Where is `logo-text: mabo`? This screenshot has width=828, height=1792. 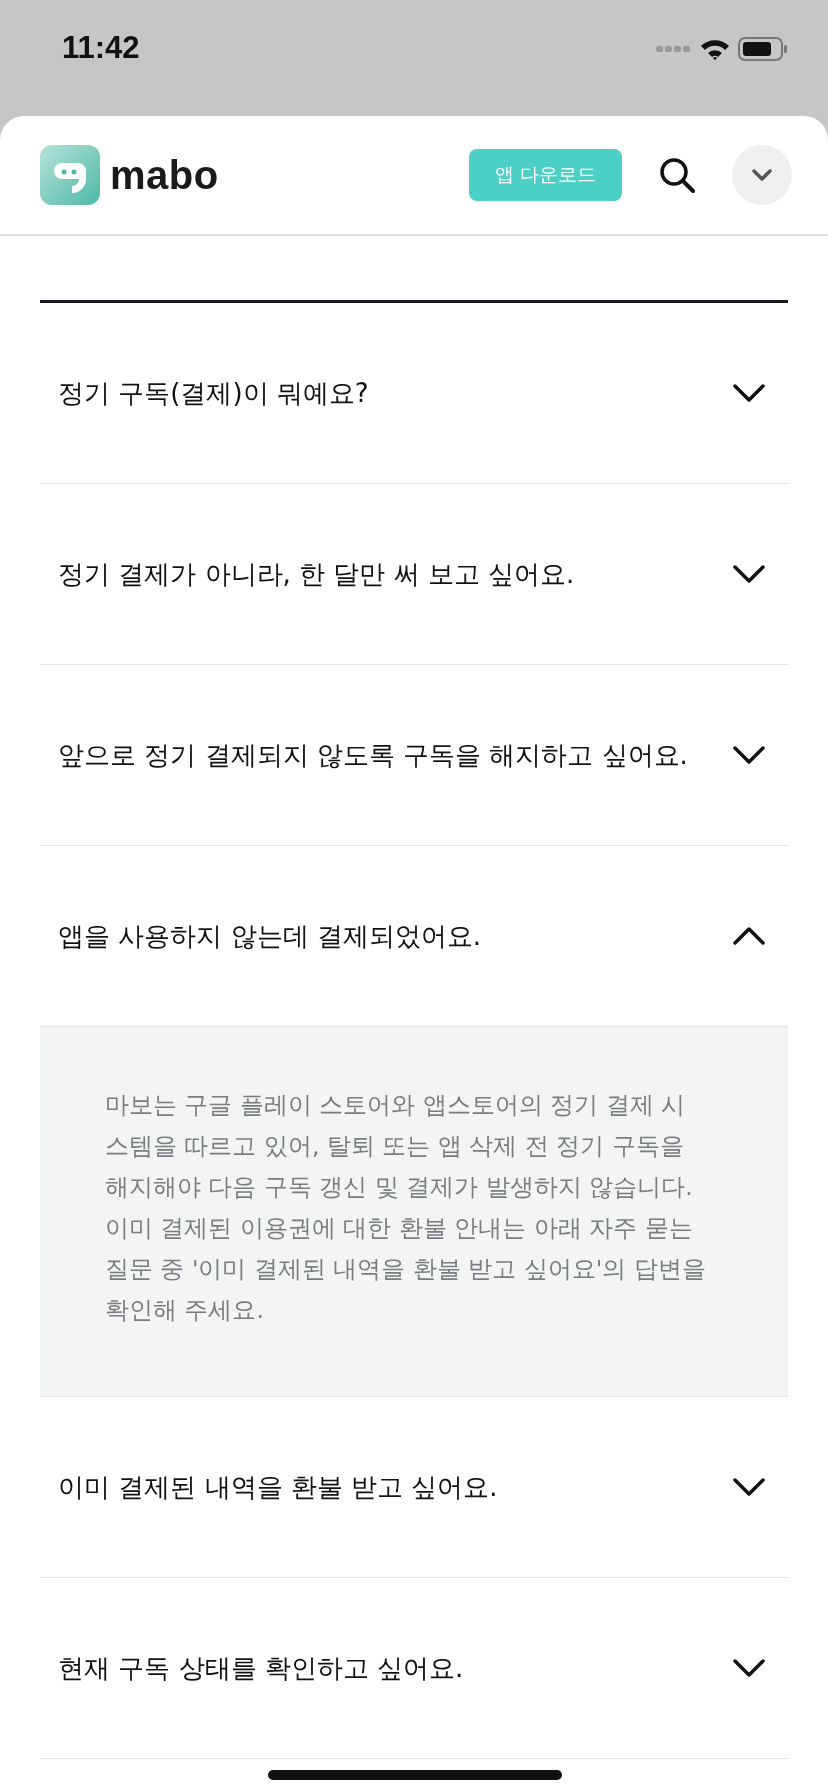 logo-text: mabo is located at coordinates (164, 175).